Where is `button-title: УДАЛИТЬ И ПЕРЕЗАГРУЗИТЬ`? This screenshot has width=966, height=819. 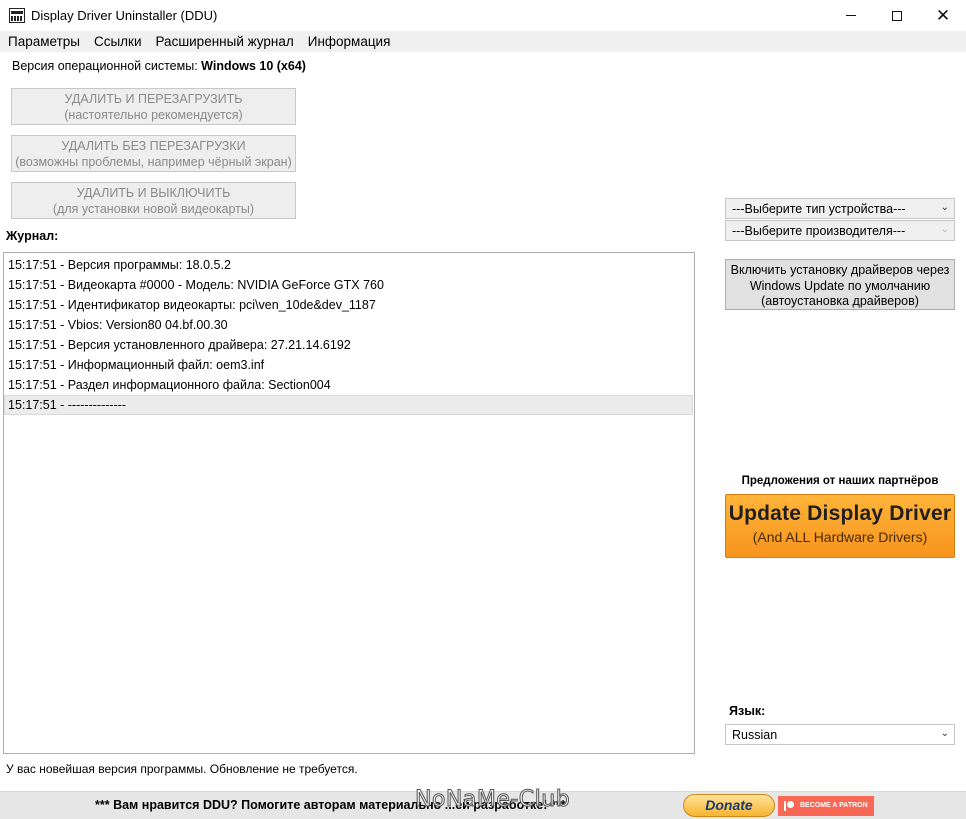 button-title: УДАЛИТЬ И ПЕРЕЗАГРУЗИТЬ is located at coordinates (153, 99).